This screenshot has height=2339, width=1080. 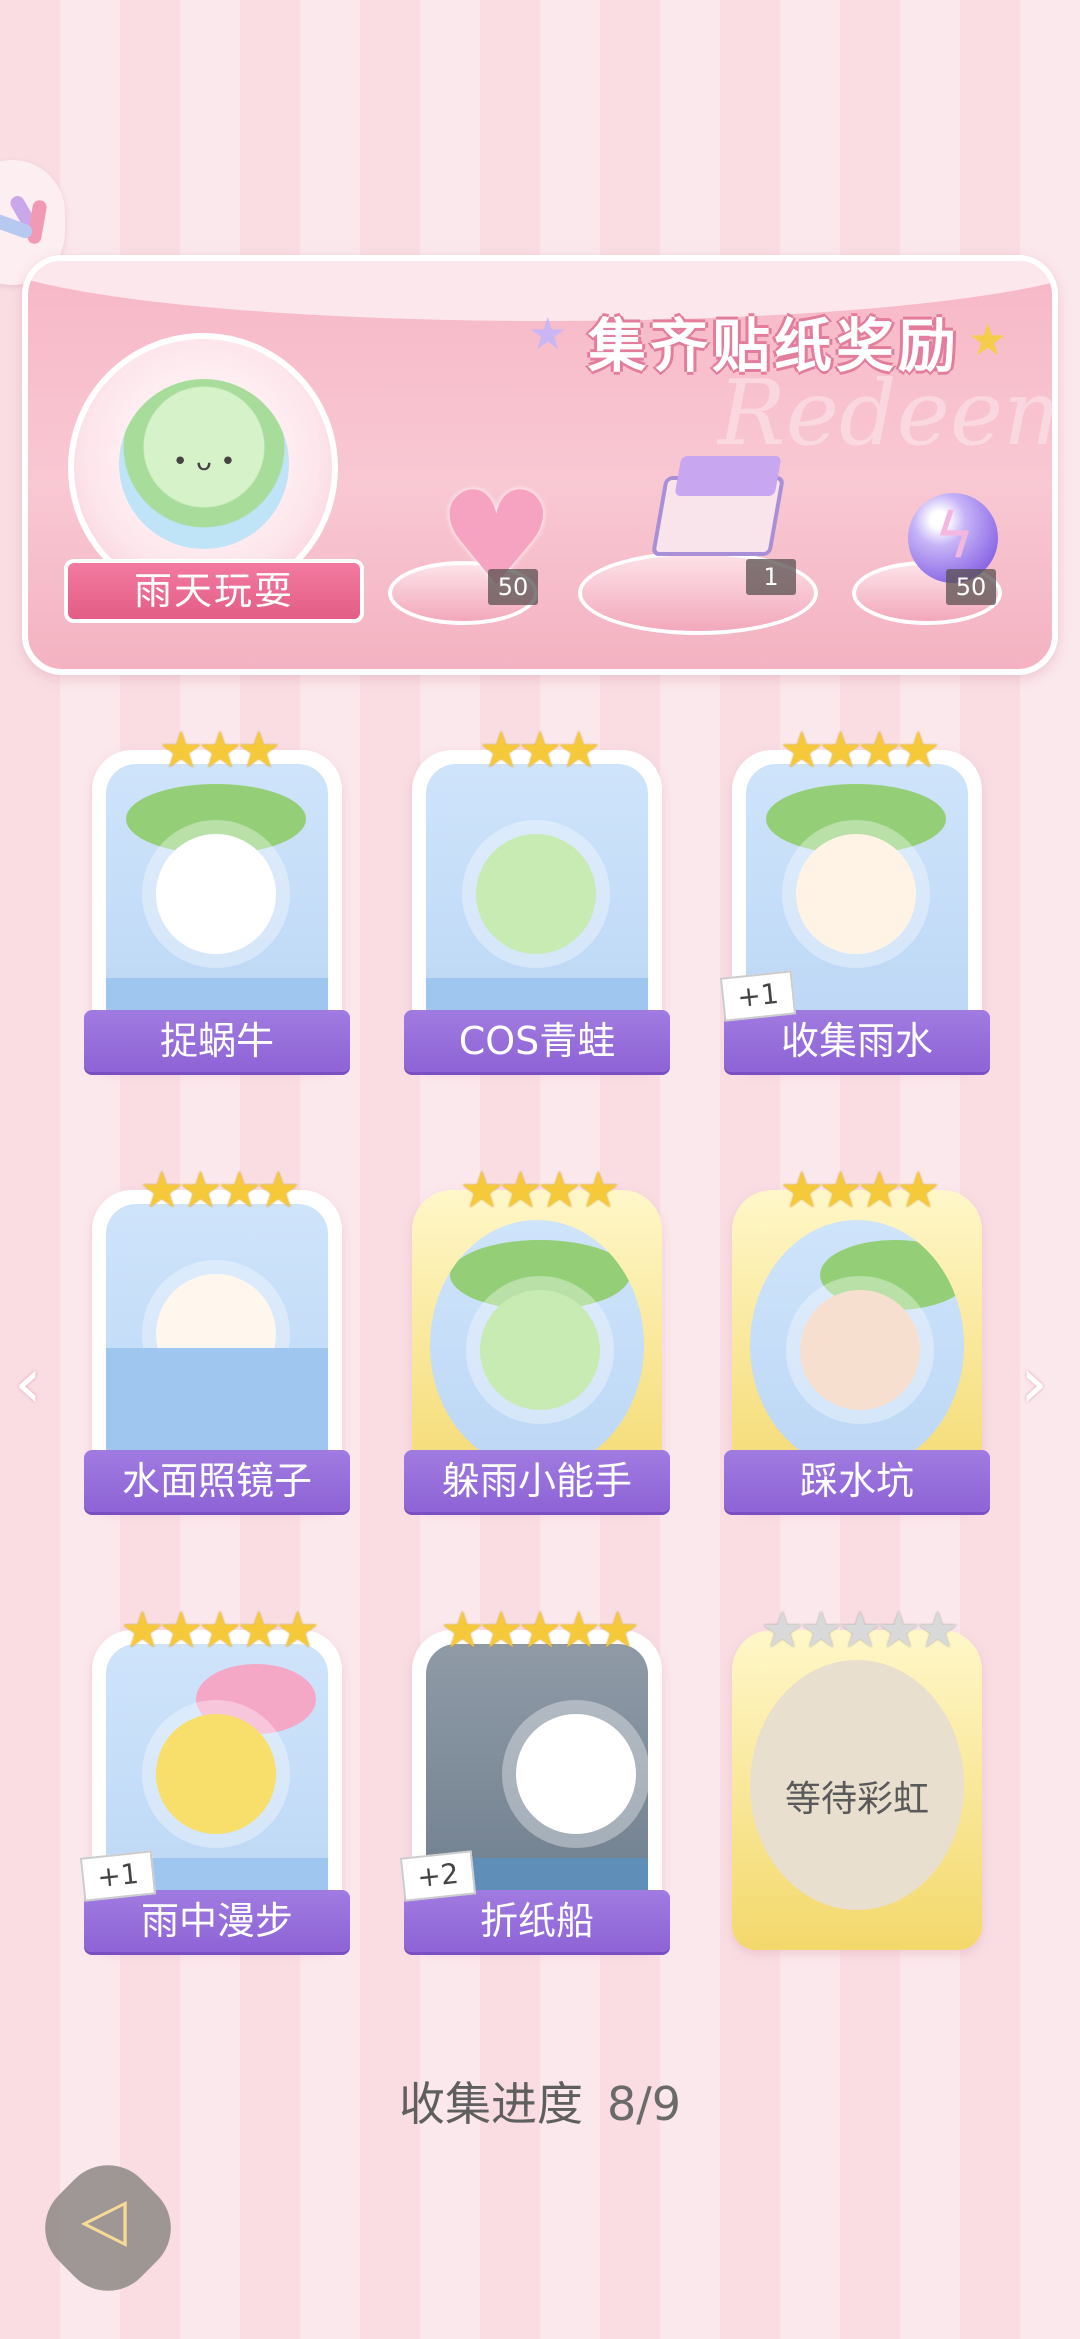 I want to click on sticker-name: 躲雨小能手, so click(x=537, y=1481).